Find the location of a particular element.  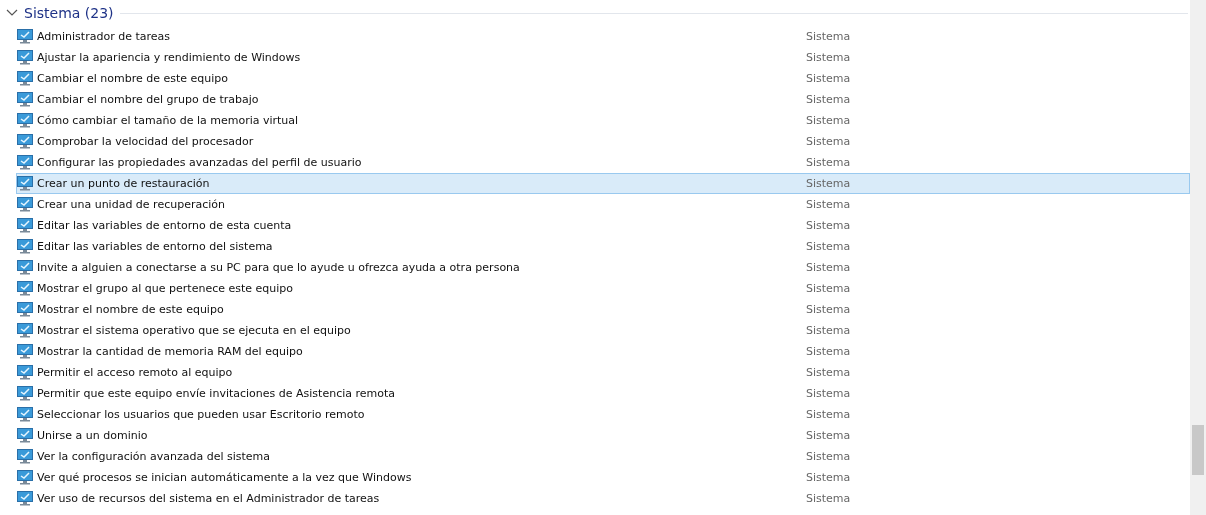

list-item: Mostrar el grupo al que pertenece este equipo Sistema is located at coordinates (603, 288).